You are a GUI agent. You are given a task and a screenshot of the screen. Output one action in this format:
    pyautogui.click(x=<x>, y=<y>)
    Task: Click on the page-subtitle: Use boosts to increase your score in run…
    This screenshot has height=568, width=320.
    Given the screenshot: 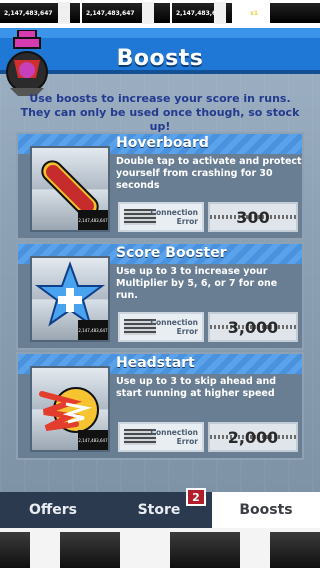 What is the action you would take?
    pyautogui.click(x=160, y=112)
    